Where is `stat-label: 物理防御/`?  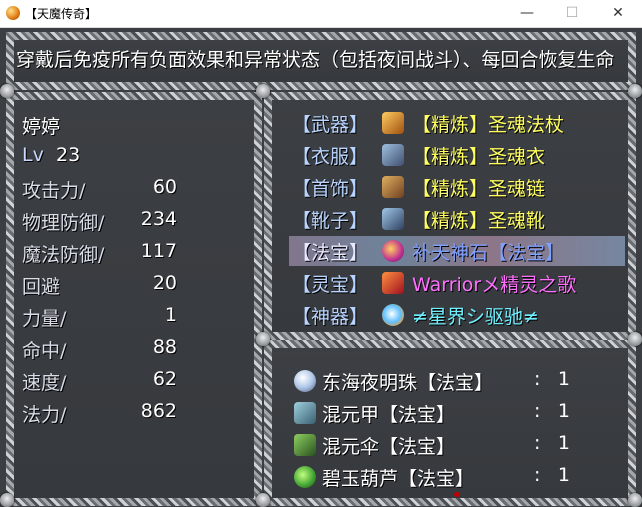
stat-label: 物理防御/ is located at coordinates (63, 223).